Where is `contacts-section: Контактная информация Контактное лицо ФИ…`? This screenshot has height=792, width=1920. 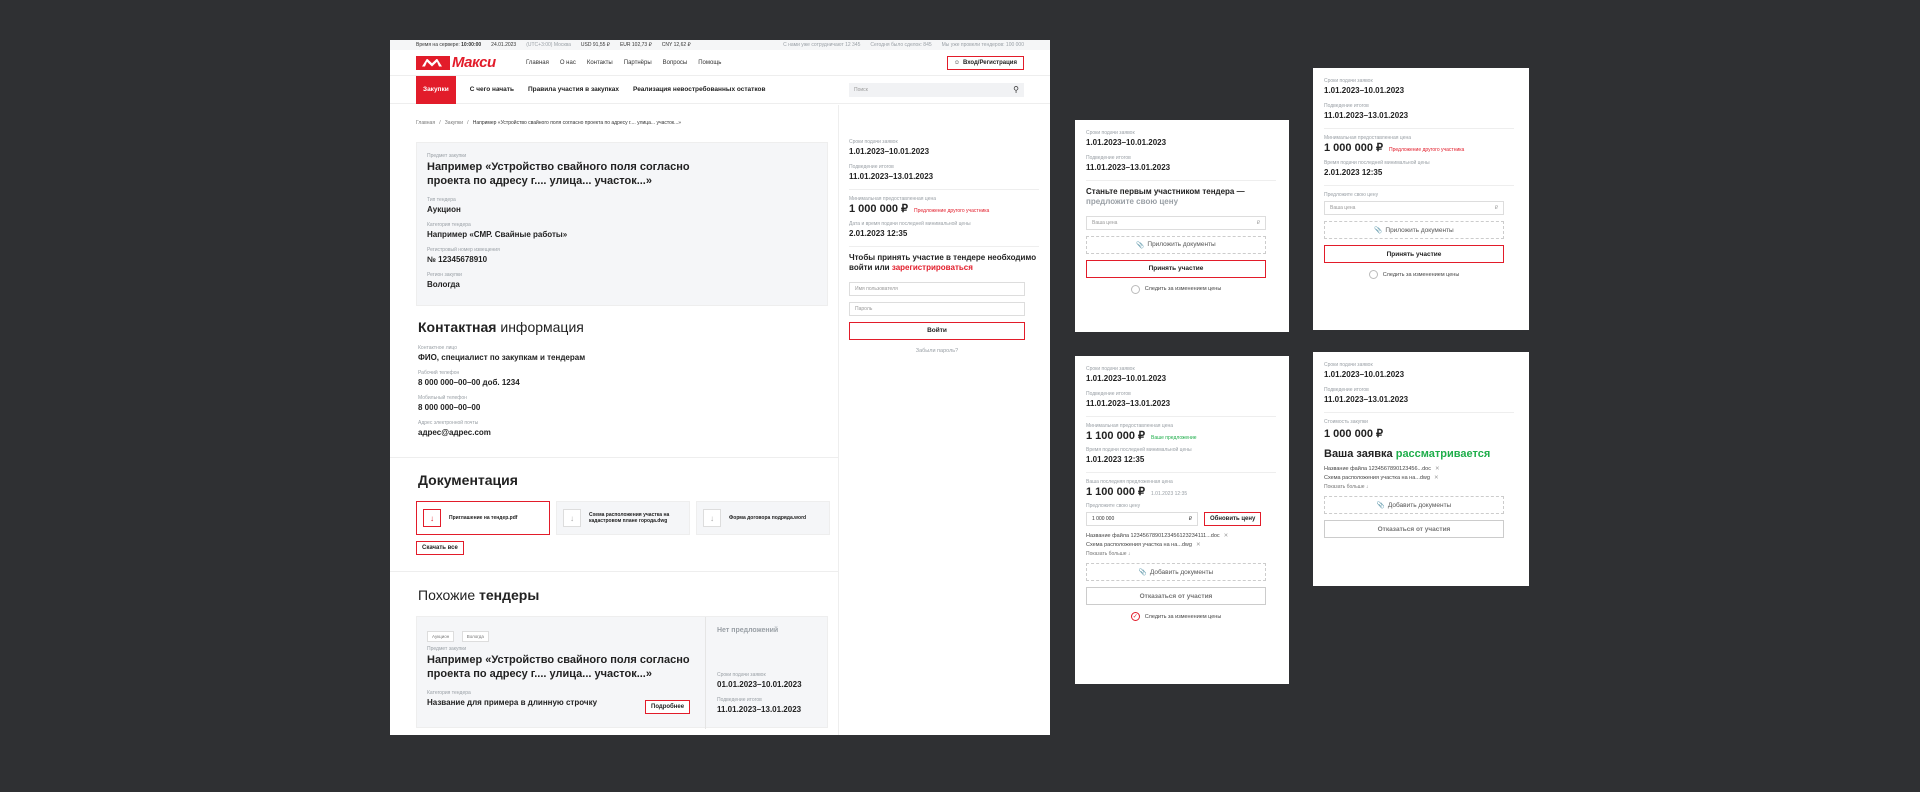 contacts-section: Контактная информация Контактное лицо ФИ… is located at coordinates (618, 382).